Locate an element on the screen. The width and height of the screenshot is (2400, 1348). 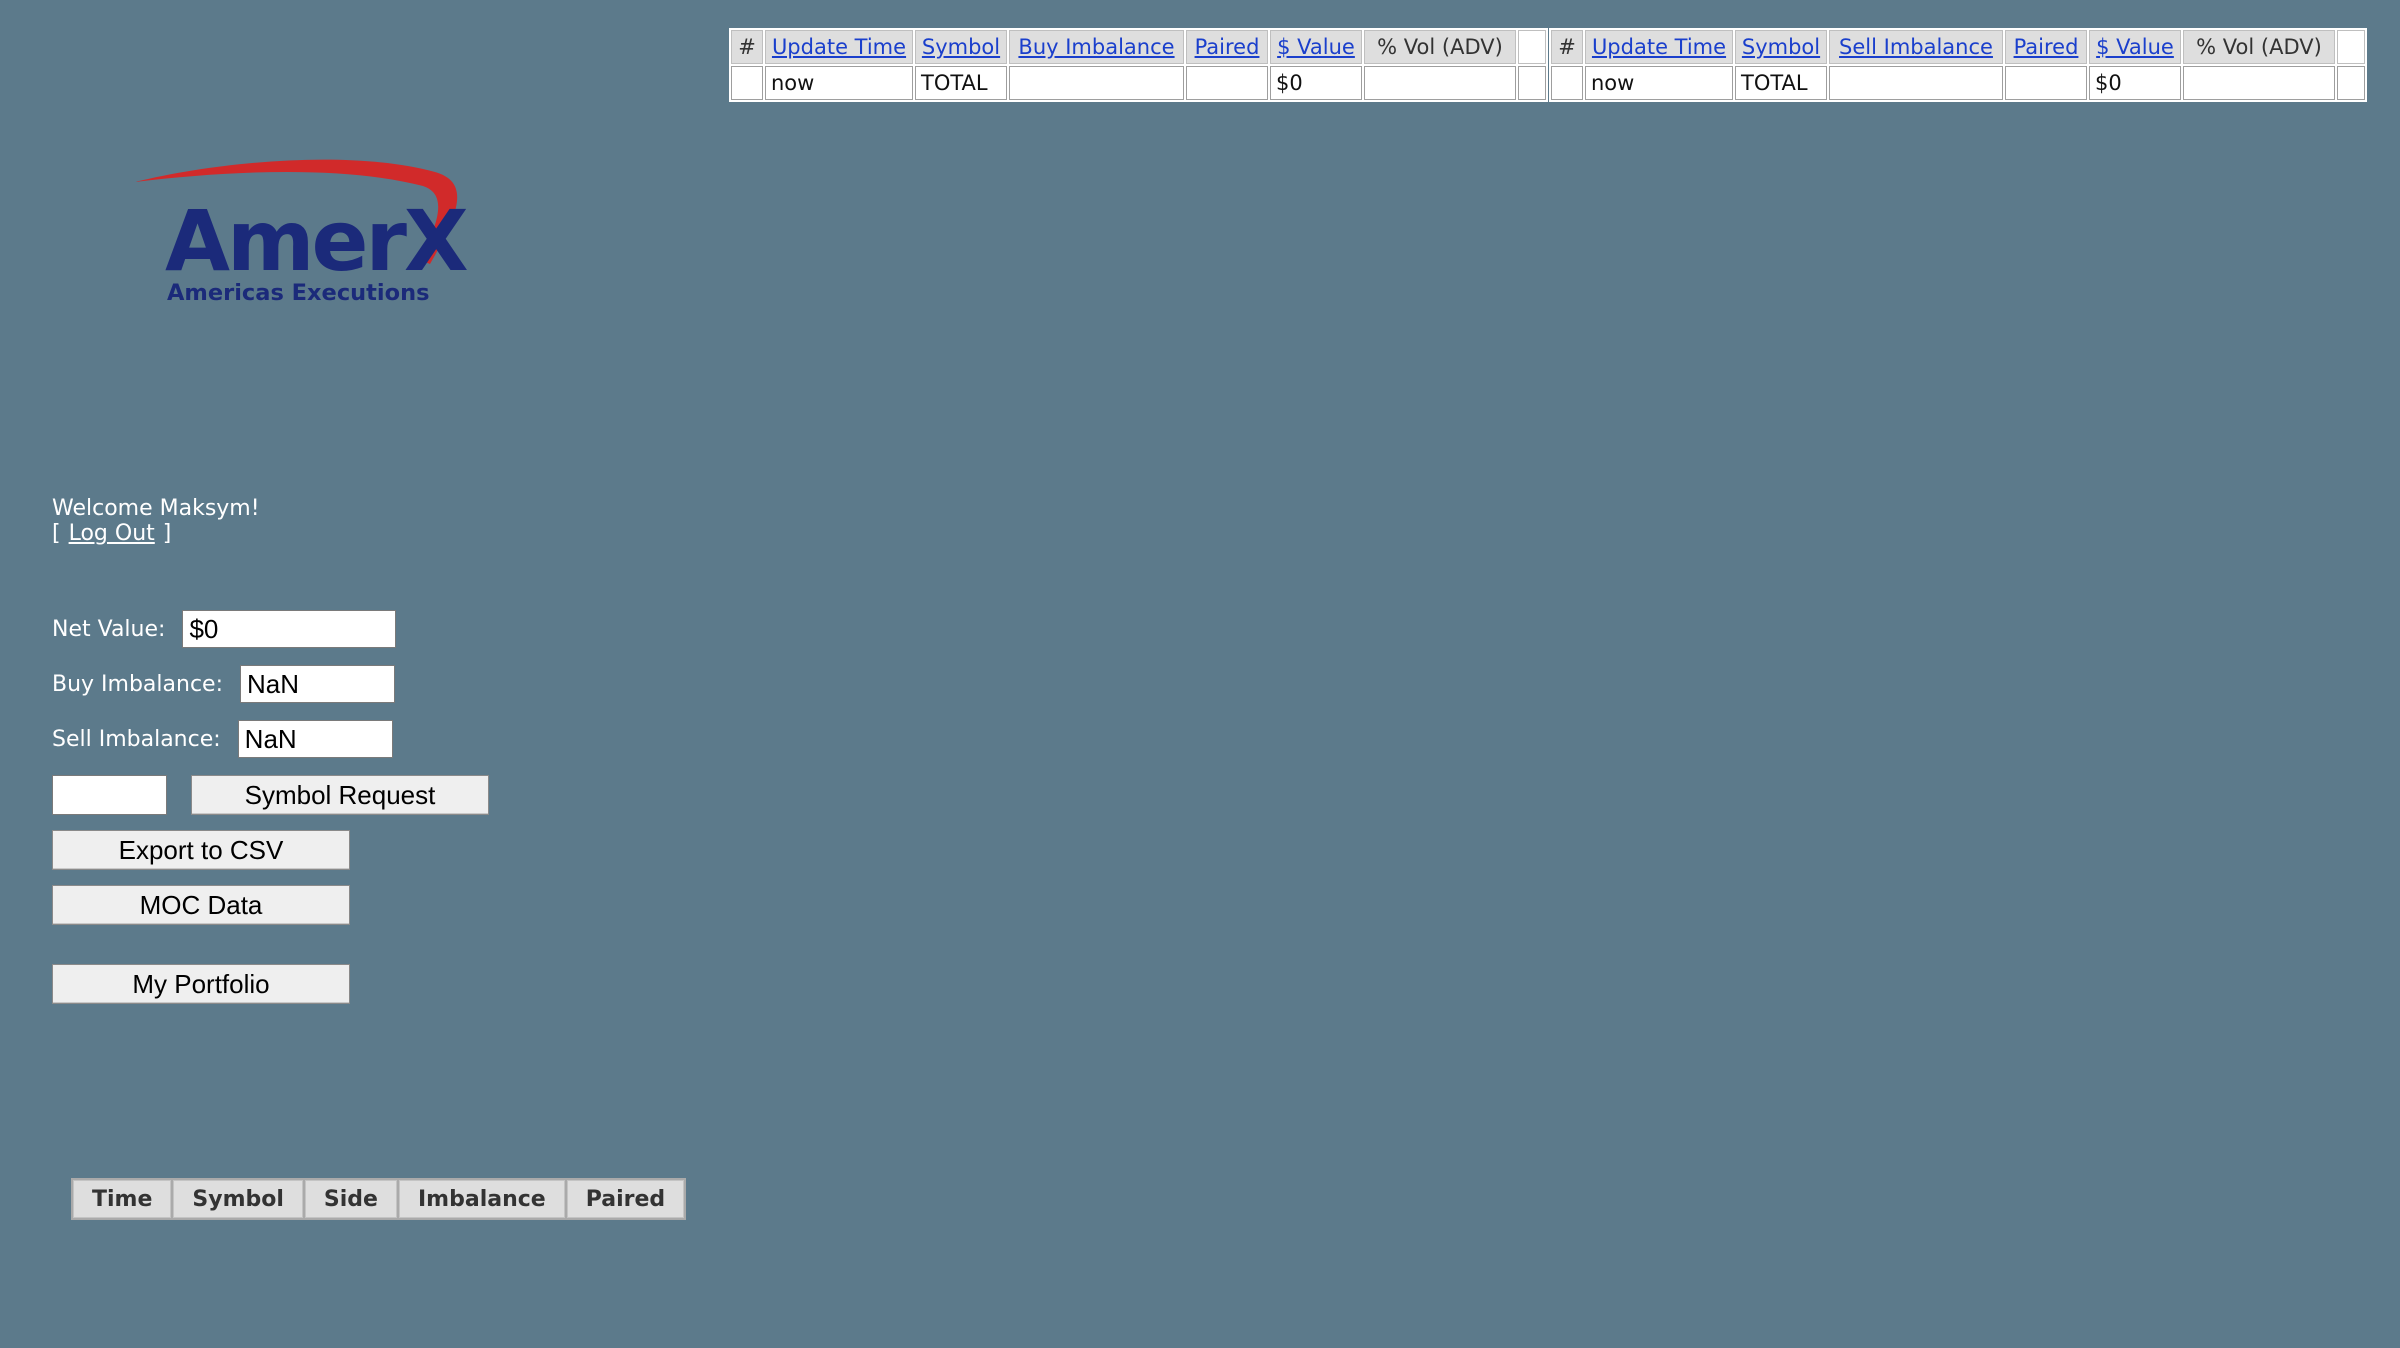
my-portfolio-button: My Portfolio is located at coordinates (201, 984).